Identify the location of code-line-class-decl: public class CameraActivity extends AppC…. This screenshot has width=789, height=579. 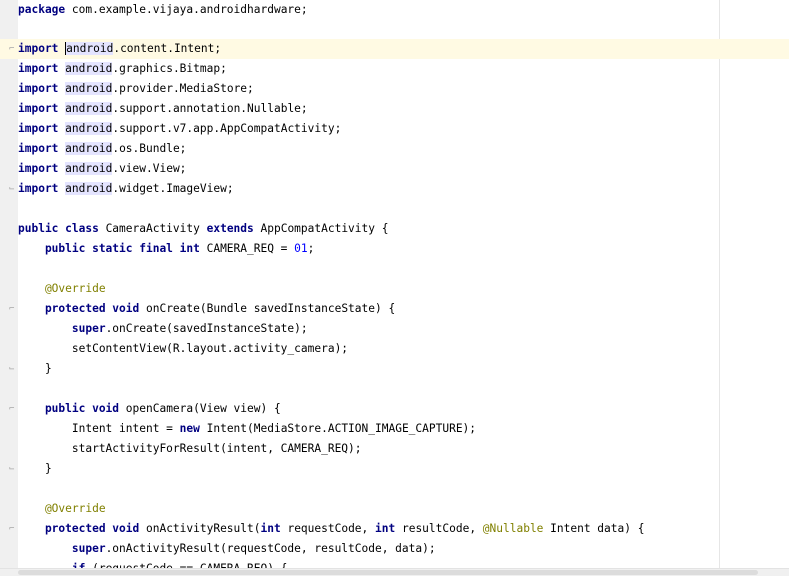
(394, 229).